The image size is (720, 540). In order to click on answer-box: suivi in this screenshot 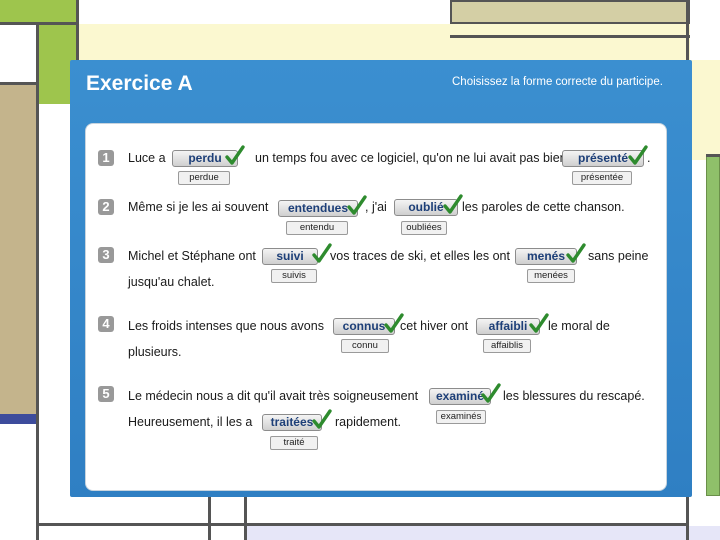, I will do `click(290, 256)`.